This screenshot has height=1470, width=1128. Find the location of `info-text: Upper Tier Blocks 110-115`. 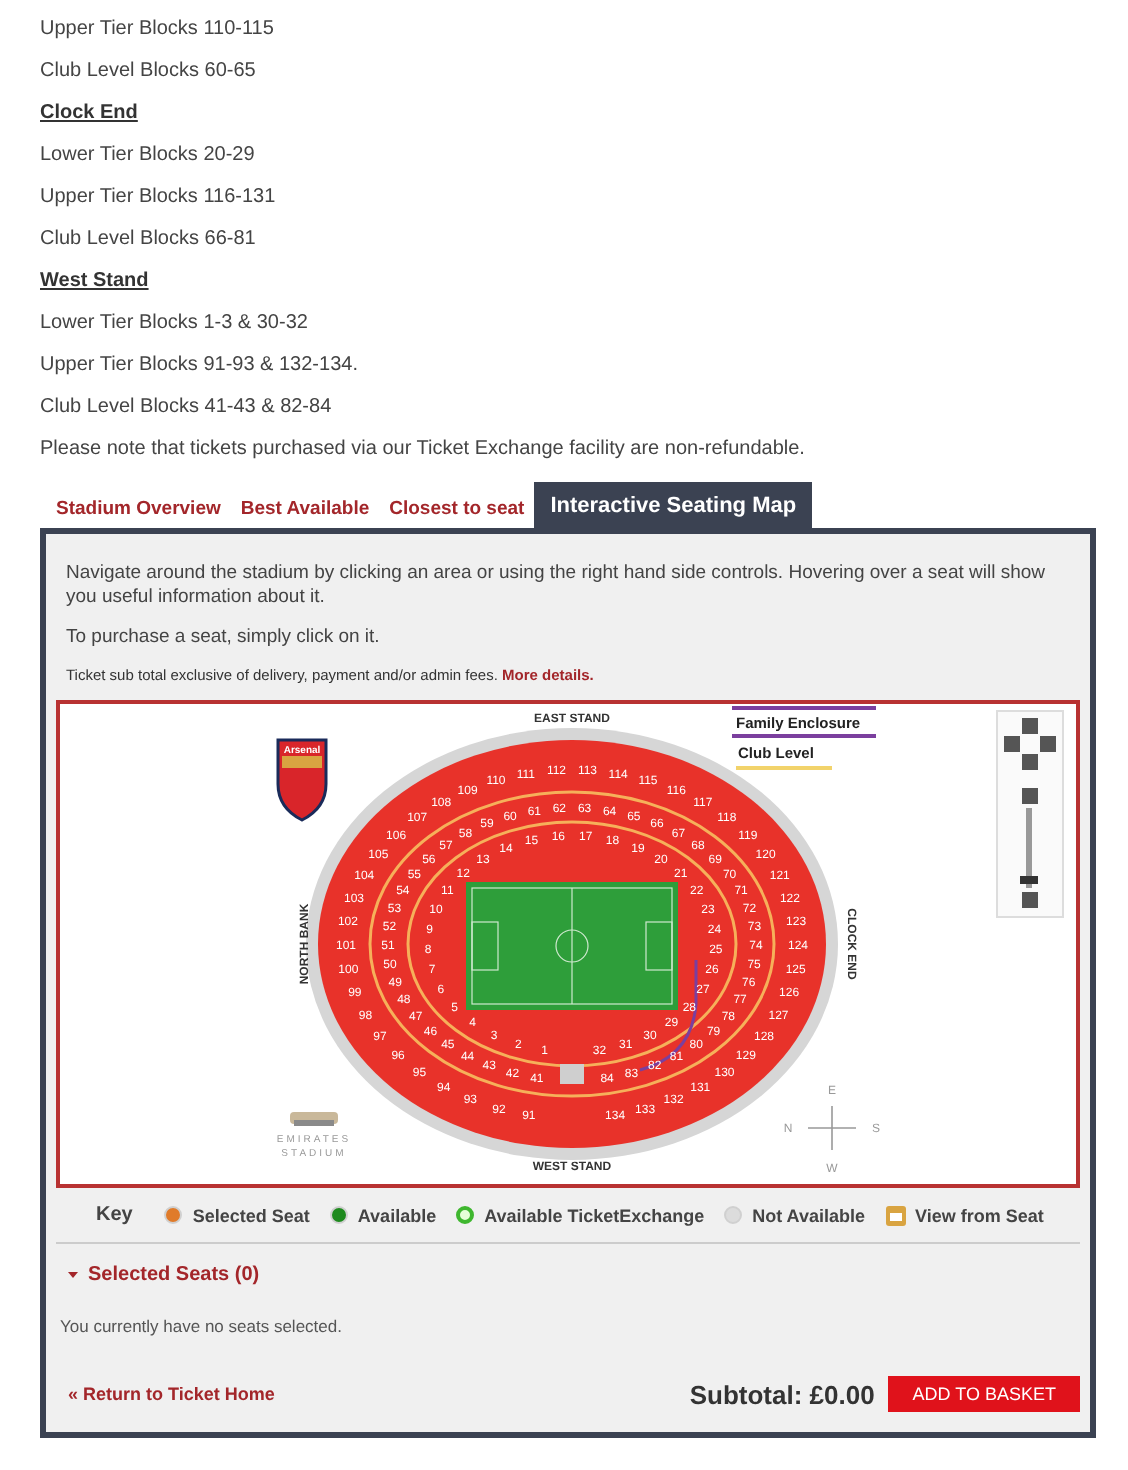

info-text: Upper Tier Blocks 110-115 is located at coordinates (158, 30).